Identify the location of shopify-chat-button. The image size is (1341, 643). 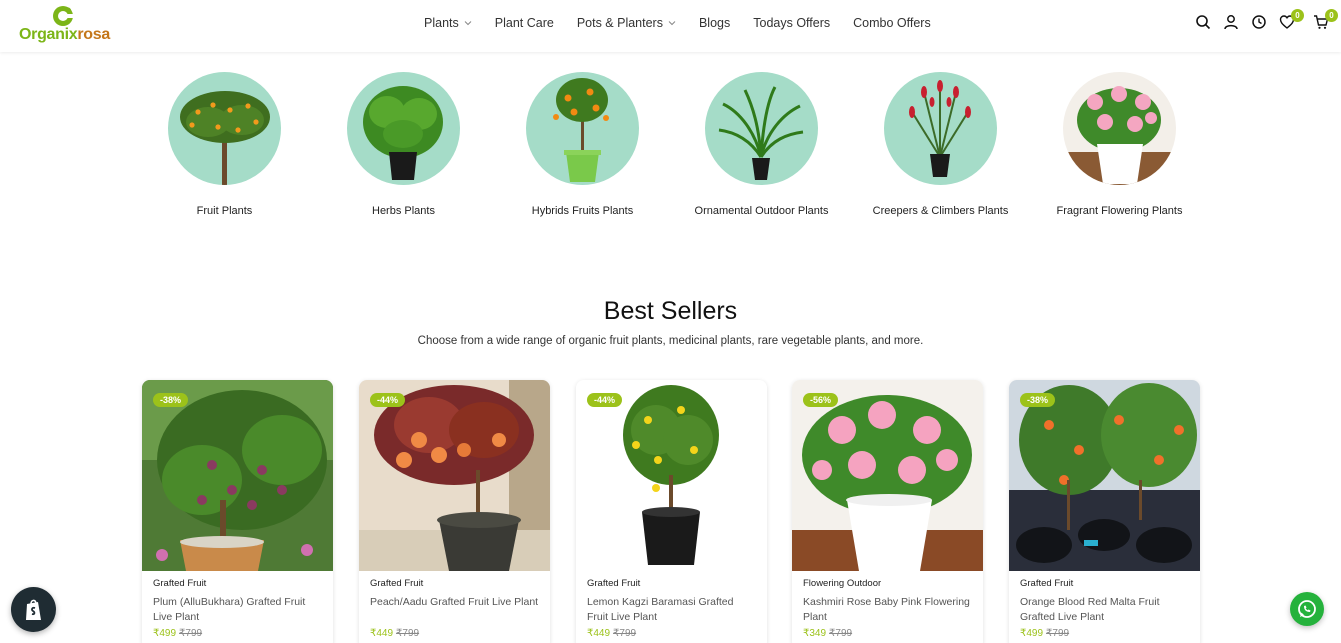
(33, 609).